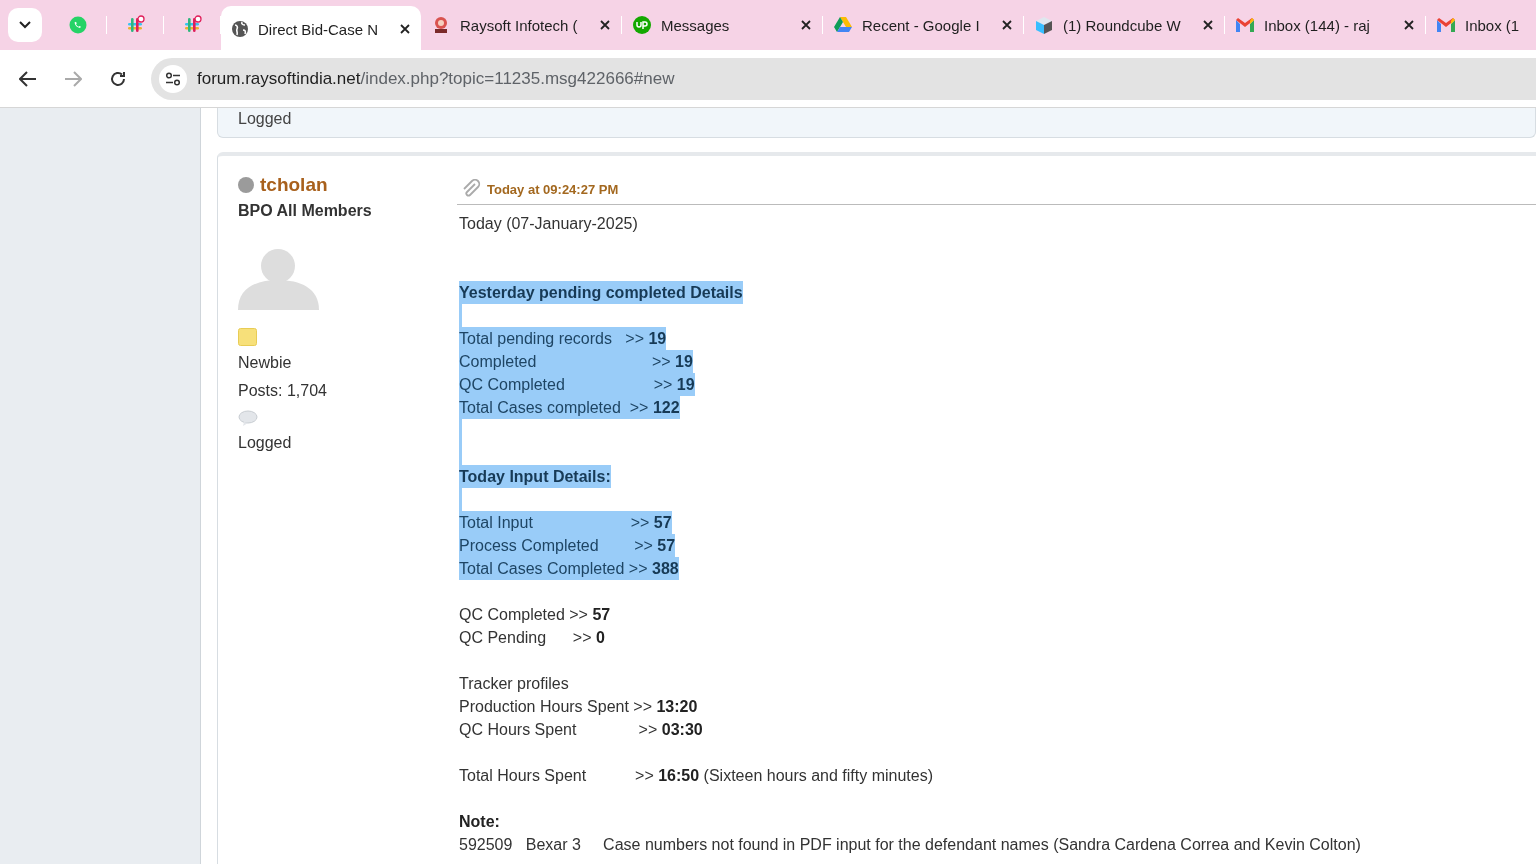  What do you see at coordinates (1481, 25) in the screenshot?
I see `browser-tab: Inbox (1` at bounding box center [1481, 25].